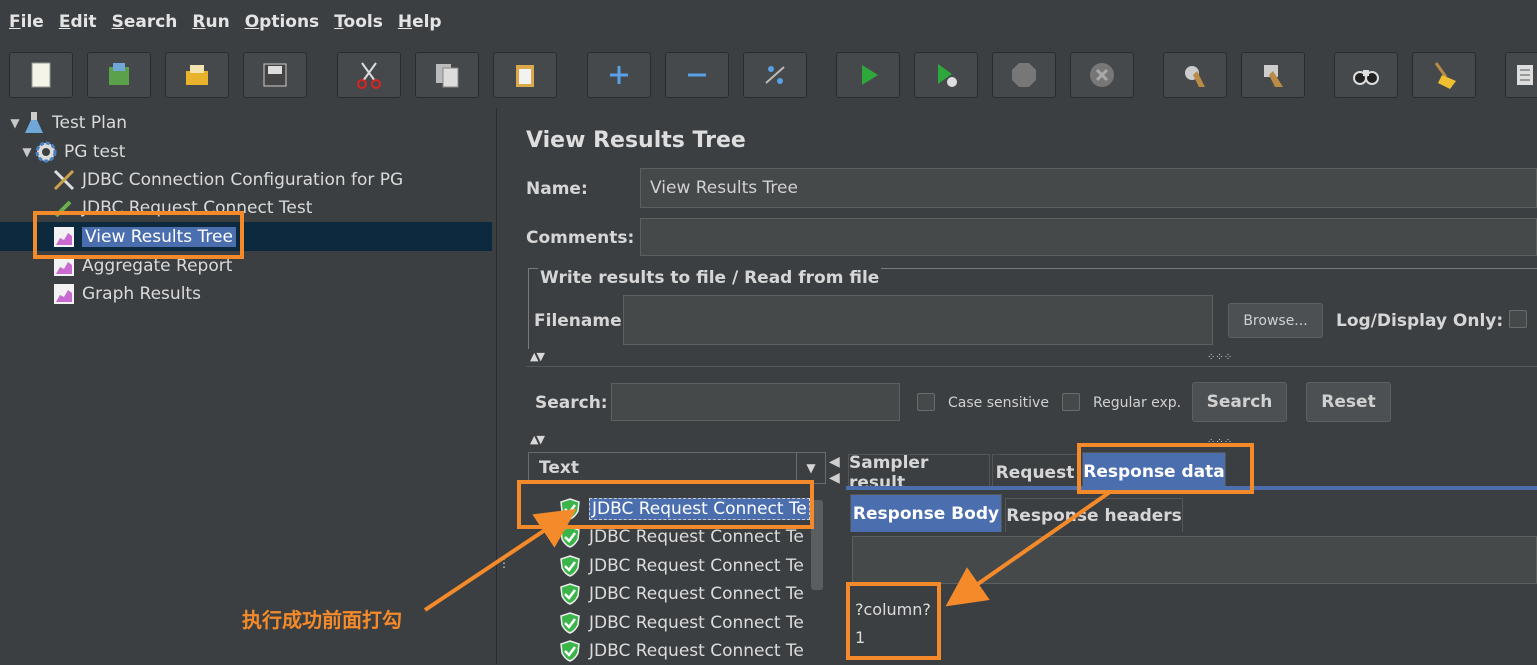  What do you see at coordinates (500, 560) in the screenshot?
I see `arrow-to-result-row` at bounding box center [500, 560].